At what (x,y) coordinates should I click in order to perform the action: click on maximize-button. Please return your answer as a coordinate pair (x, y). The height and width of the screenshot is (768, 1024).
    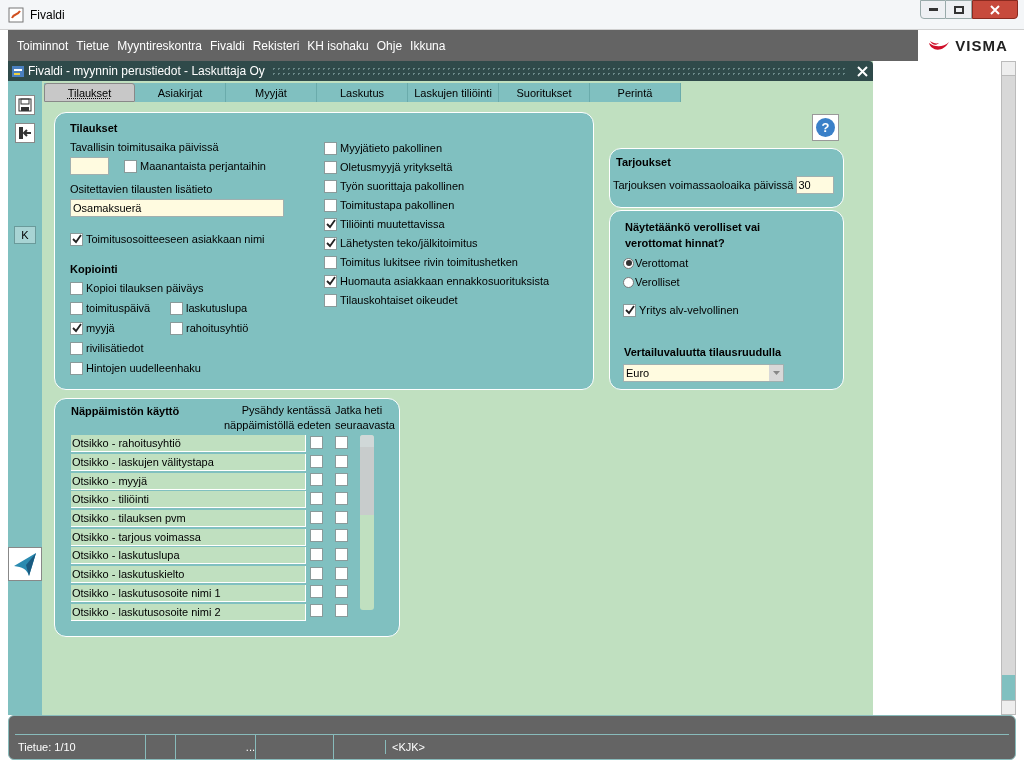
    Looking at the image, I should click on (959, 9).